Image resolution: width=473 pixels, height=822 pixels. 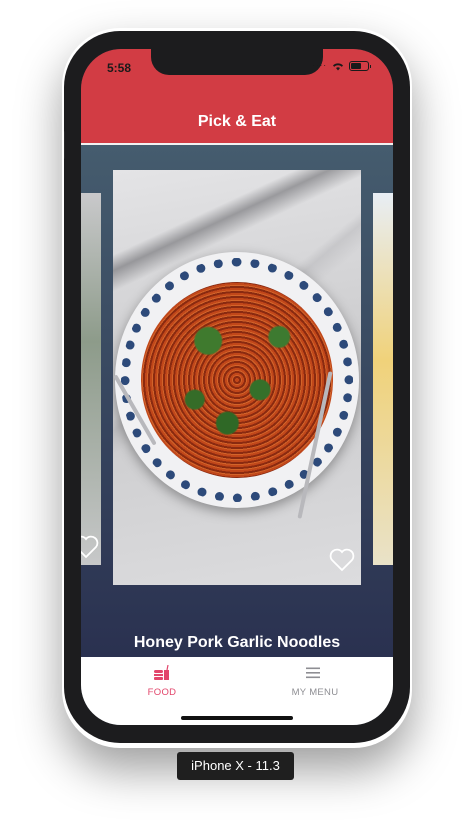 What do you see at coordinates (235, 766) in the screenshot?
I see `simulator-device-label: iPhone X - 11.3` at bounding box center [235, 766].